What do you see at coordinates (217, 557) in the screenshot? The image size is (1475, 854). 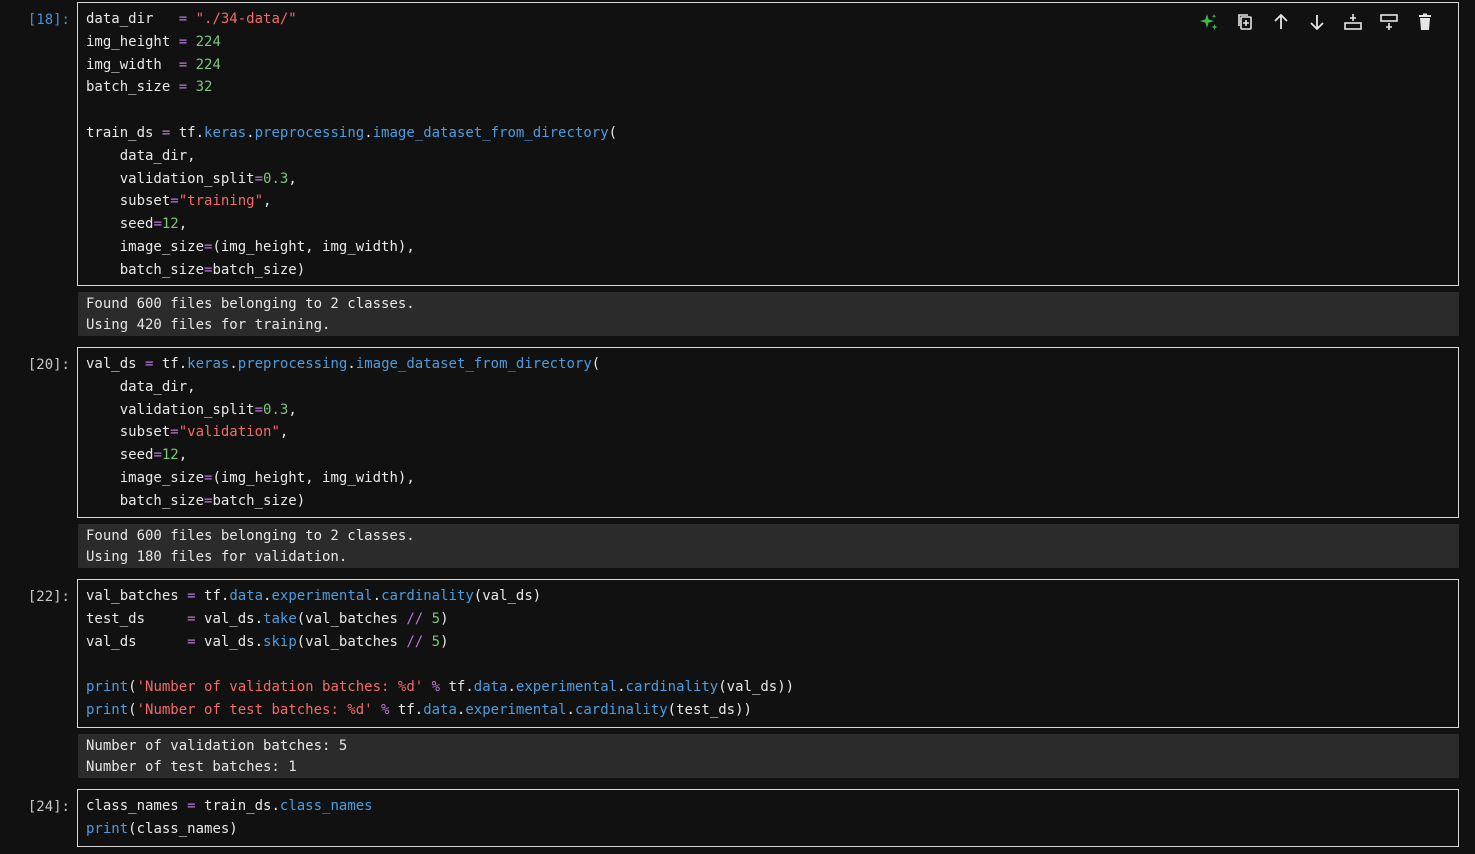 I see `output-line: Using 180 files for validation.` at bounding box center [217, 557].